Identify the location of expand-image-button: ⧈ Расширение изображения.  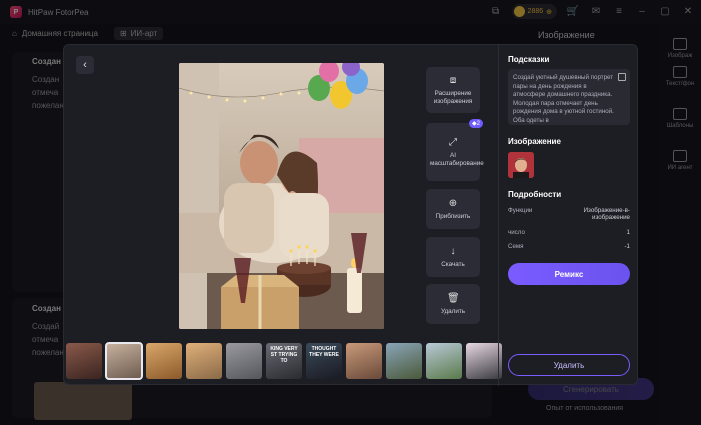
(453, 90).